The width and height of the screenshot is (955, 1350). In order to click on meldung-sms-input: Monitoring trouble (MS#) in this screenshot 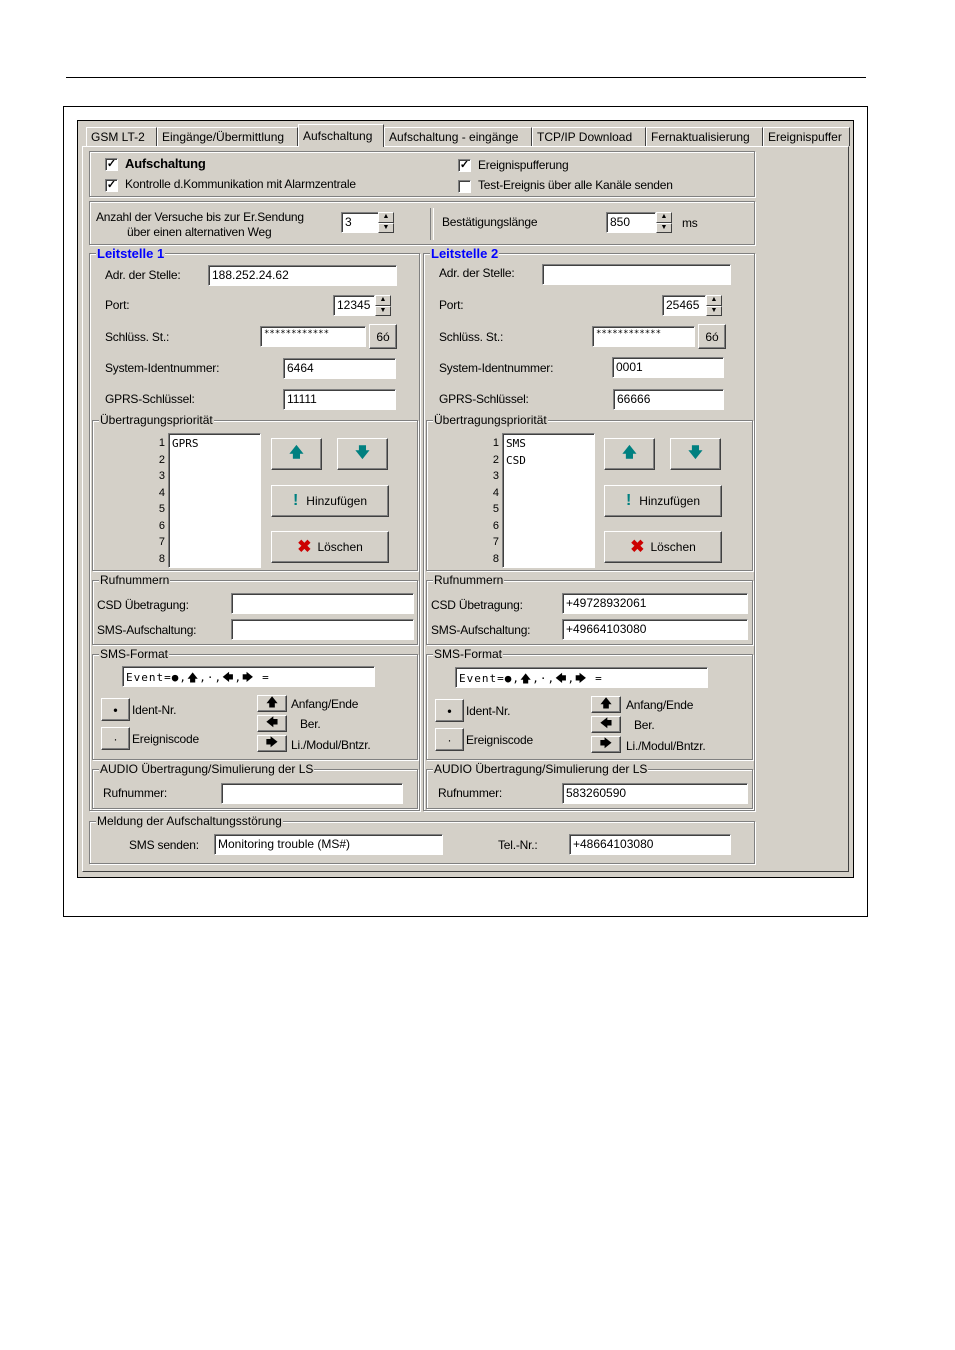, I will do `click(328, 844)`.